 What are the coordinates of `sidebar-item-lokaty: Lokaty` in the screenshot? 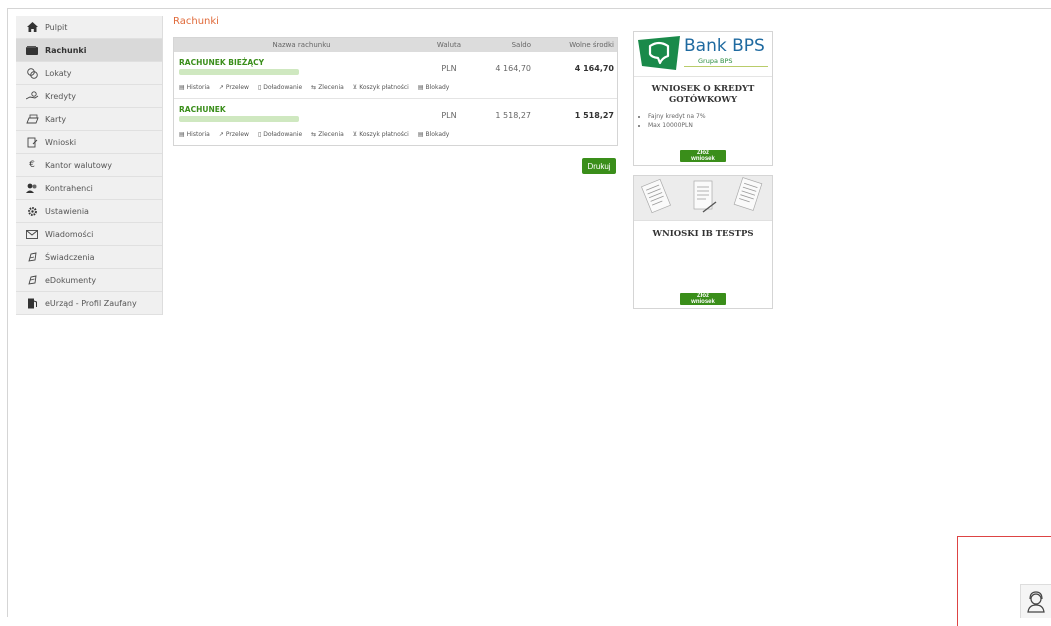 It's located at (89, 73).